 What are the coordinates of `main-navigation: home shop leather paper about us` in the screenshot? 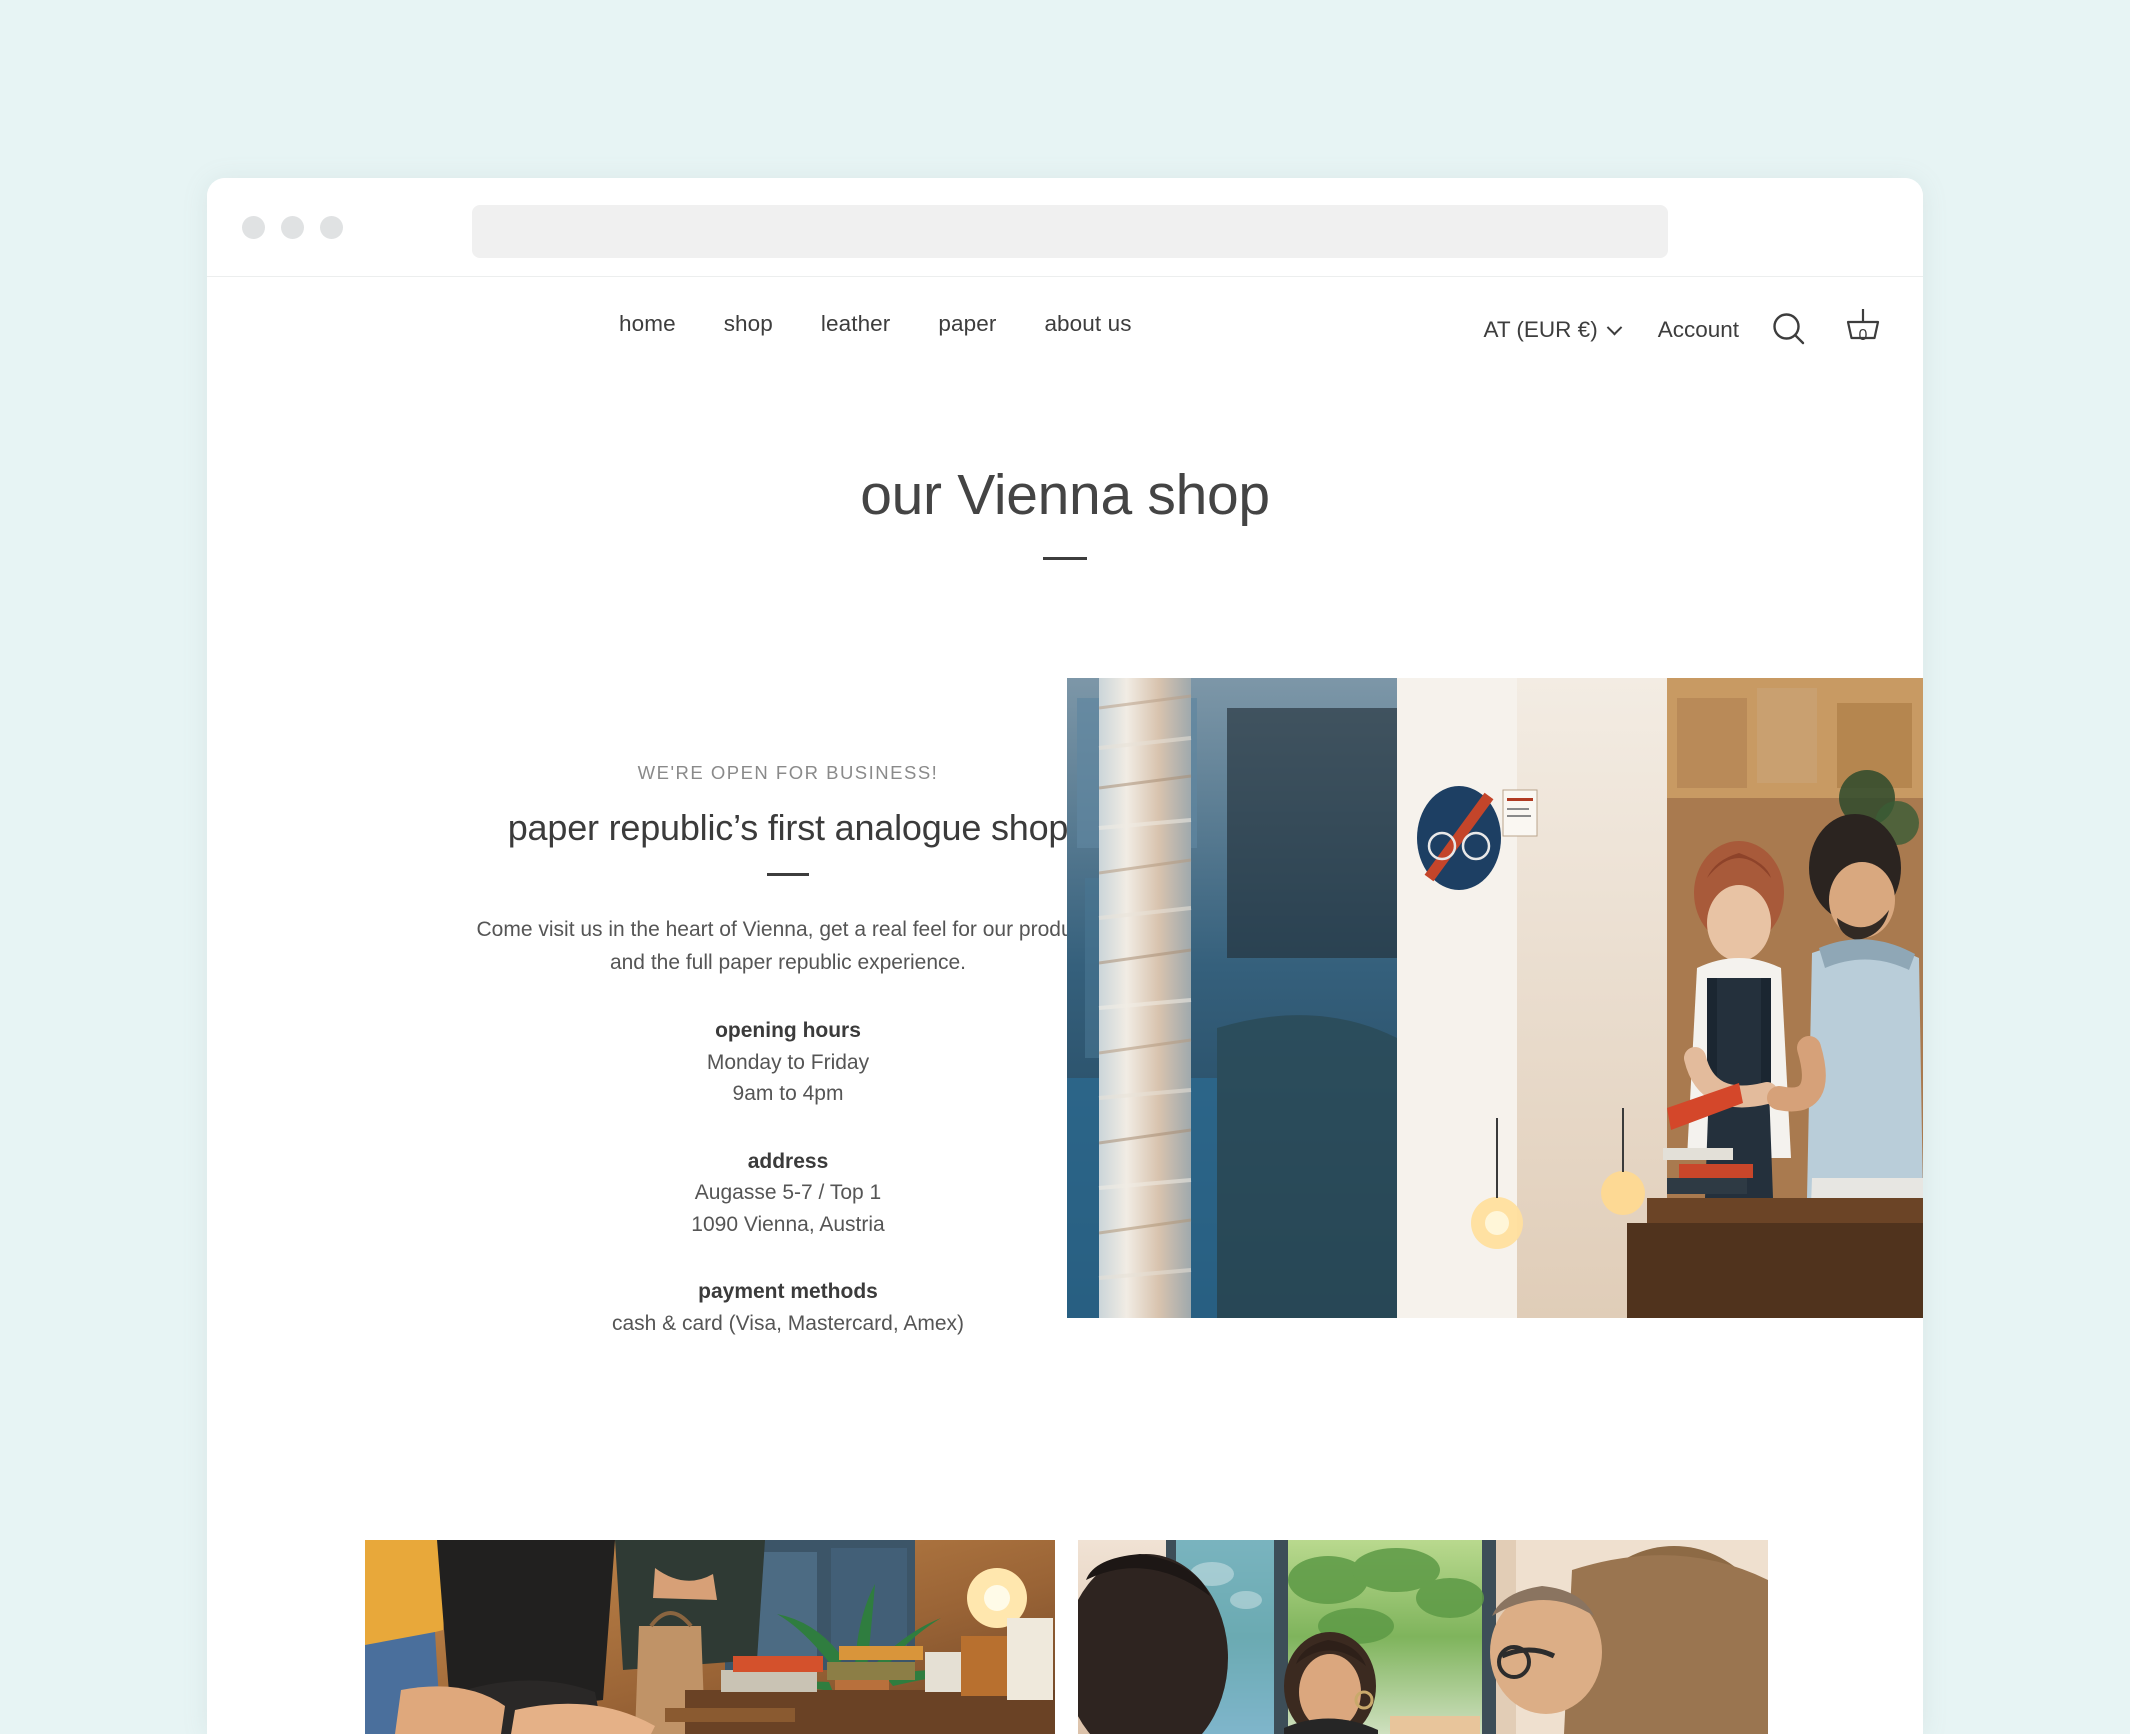 It's located at (875, 324).